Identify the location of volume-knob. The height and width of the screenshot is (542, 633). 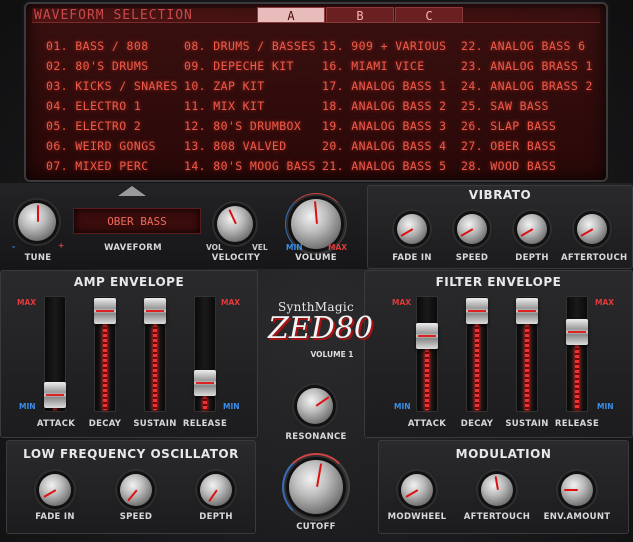
(316, 224).